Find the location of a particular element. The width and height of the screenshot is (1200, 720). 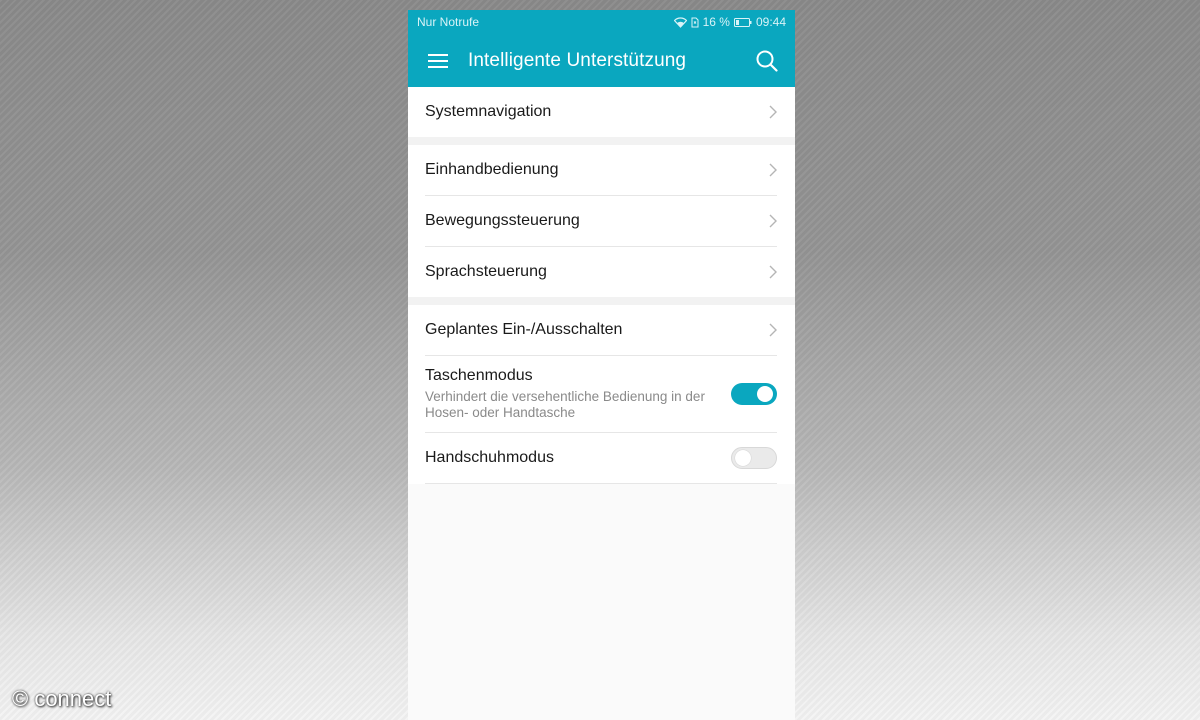

setting-label: Einhandbedienung is located at coordinates (492, 169).